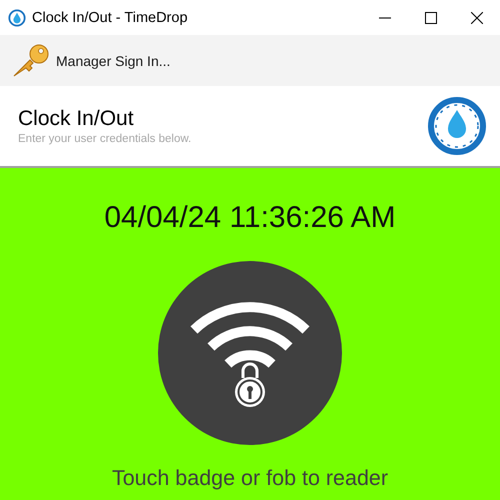 The image size is (500, 500). Describe the element at coordinates (250, 353) in the screenshot. I see `badge-reader-icon` at that location.